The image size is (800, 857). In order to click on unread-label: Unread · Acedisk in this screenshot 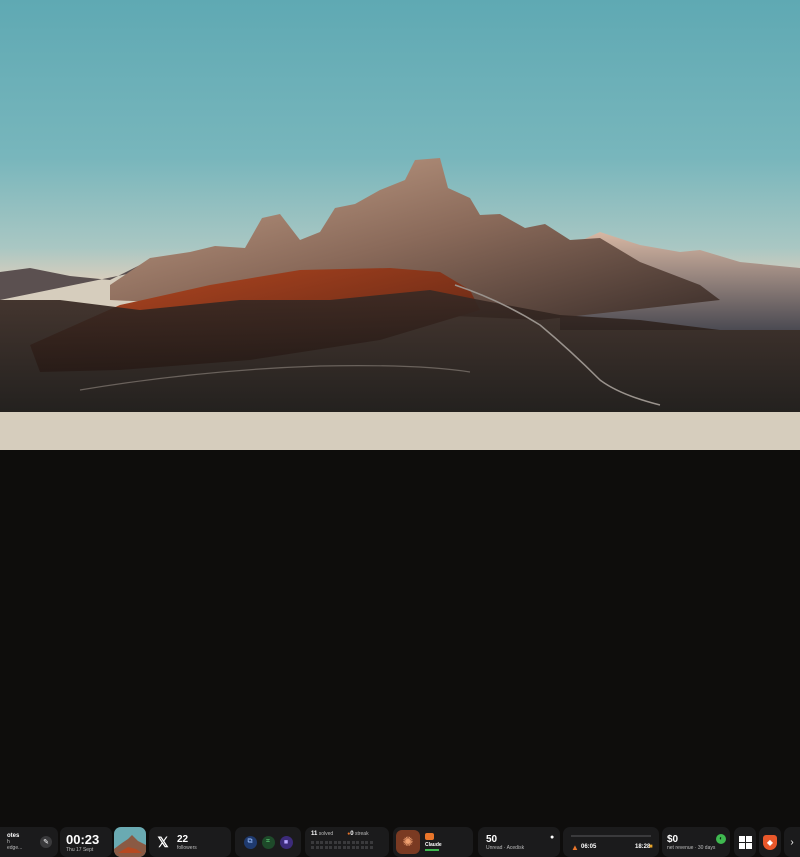, I will do `click(505, 847)`.